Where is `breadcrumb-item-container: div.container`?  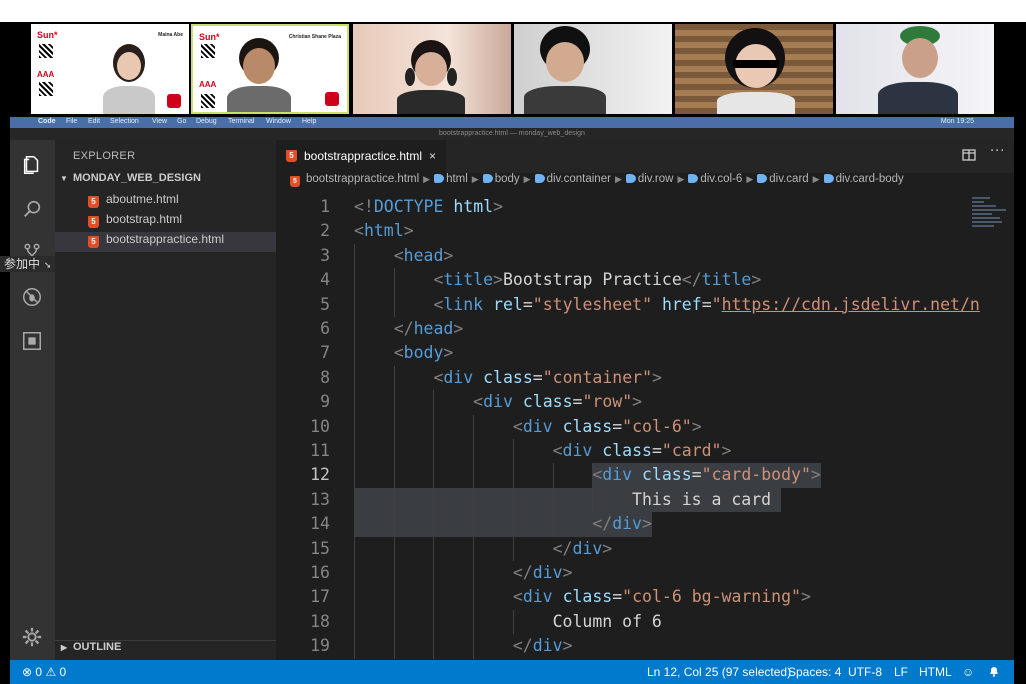
breadcrumb-item-container: div.container is located at coordinates (579, 179).